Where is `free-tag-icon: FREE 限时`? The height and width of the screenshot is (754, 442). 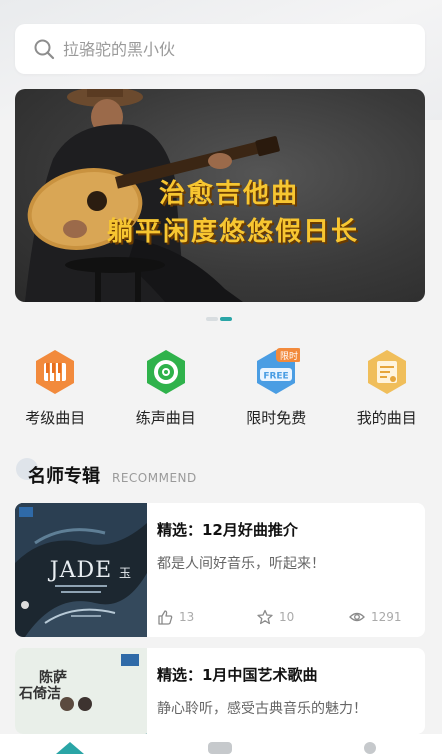 free-tag-icon: FREE 限时 is located at coordinates (277, 372).